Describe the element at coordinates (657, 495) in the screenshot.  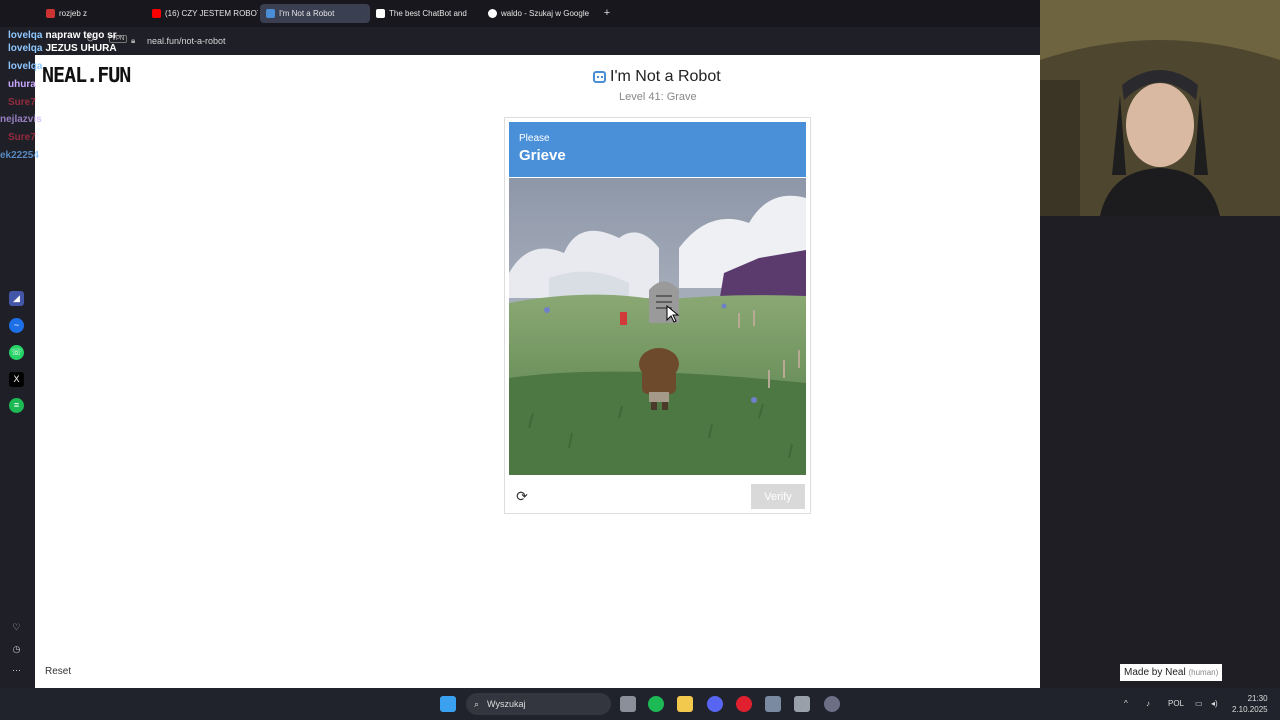
I see `captcha-footer: ⟳ Verify` at that location.